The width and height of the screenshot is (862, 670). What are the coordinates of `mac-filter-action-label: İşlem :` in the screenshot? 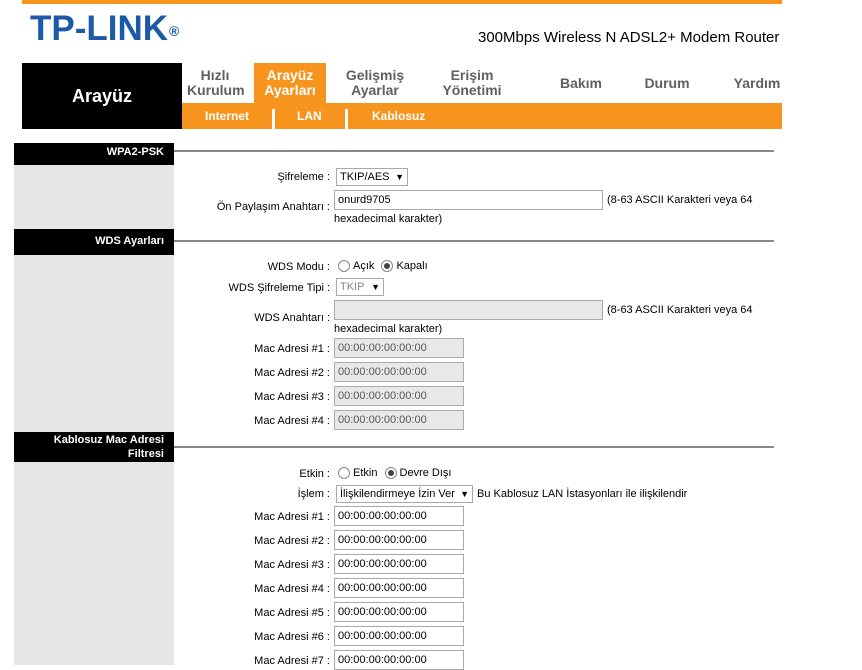 It's located at (313, 494).